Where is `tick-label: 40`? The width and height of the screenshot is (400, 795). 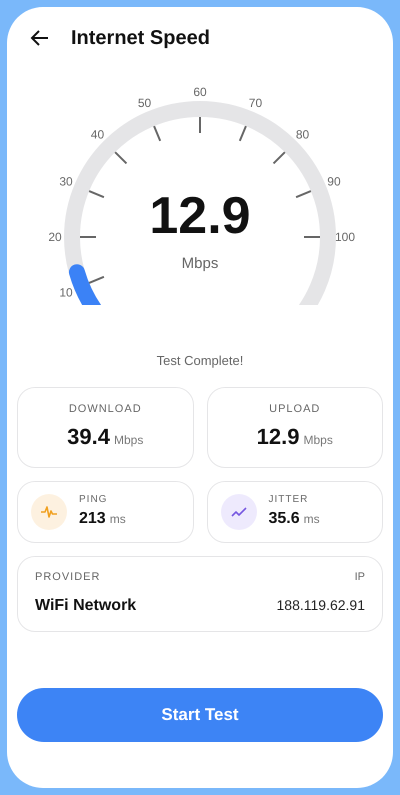
tick-label: 40 is located at coordinates (97, 134).